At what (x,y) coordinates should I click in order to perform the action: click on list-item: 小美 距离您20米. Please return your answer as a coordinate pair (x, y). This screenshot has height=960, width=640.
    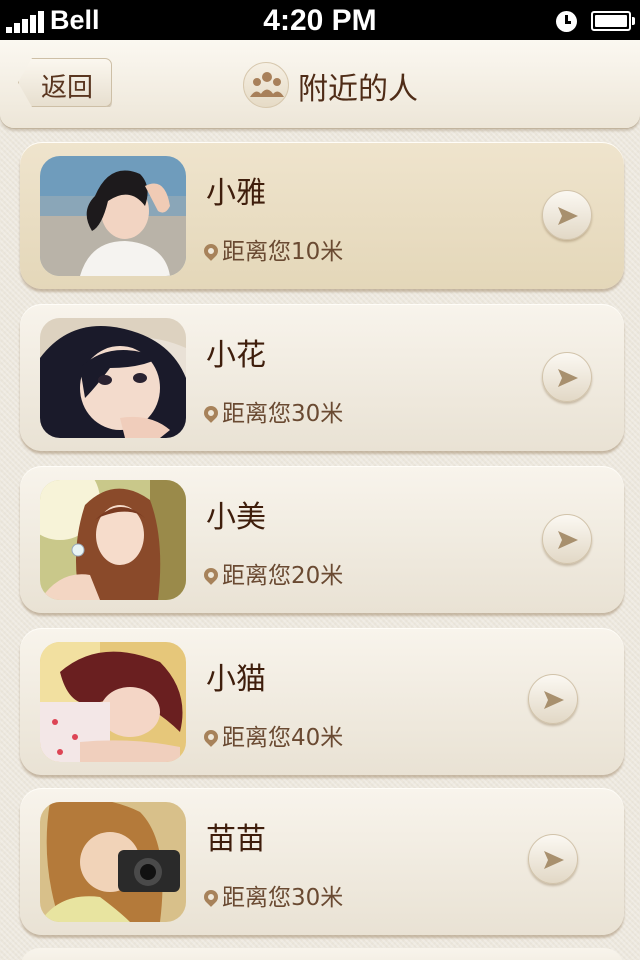
    Looking at the image, I should click on (322, 539).